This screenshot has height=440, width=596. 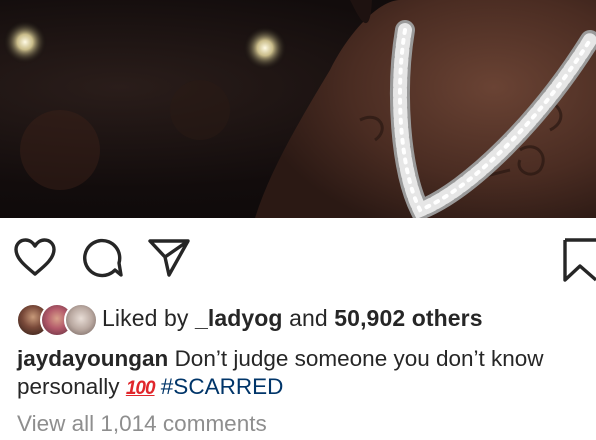 What do you see at coordinates (308, 317) in the screenshot?
I see `likes-conjunction: and` at bounding box center [308, 317].